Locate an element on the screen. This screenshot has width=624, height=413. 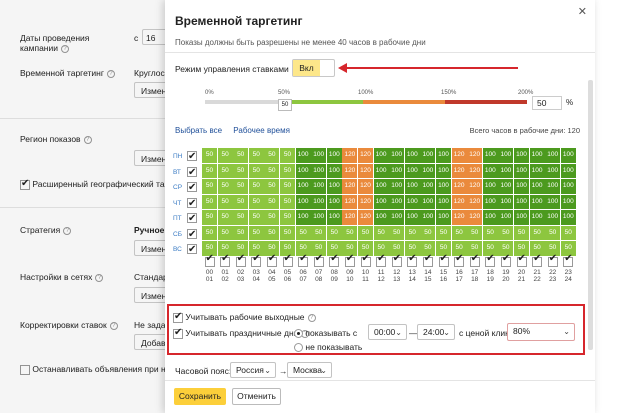
hour-column: 0304 is located at coordinates (256, 269).